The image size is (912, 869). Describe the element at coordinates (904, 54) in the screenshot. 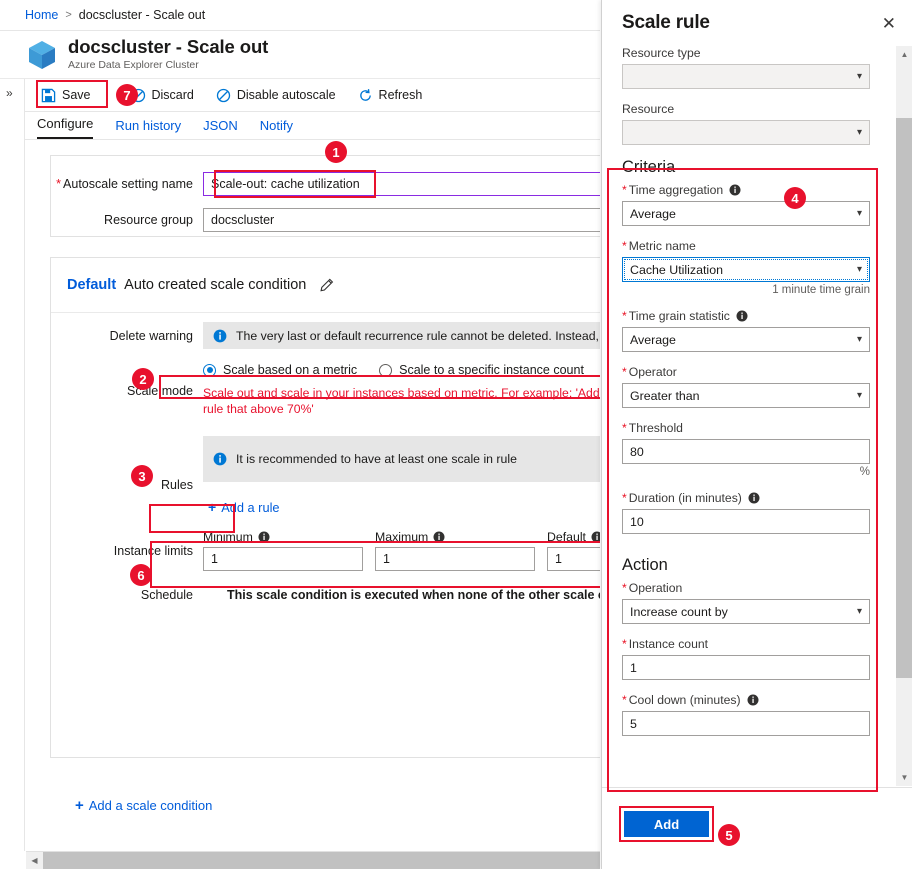

I see `scroll-up-arrow-icon: ▲` at that location.